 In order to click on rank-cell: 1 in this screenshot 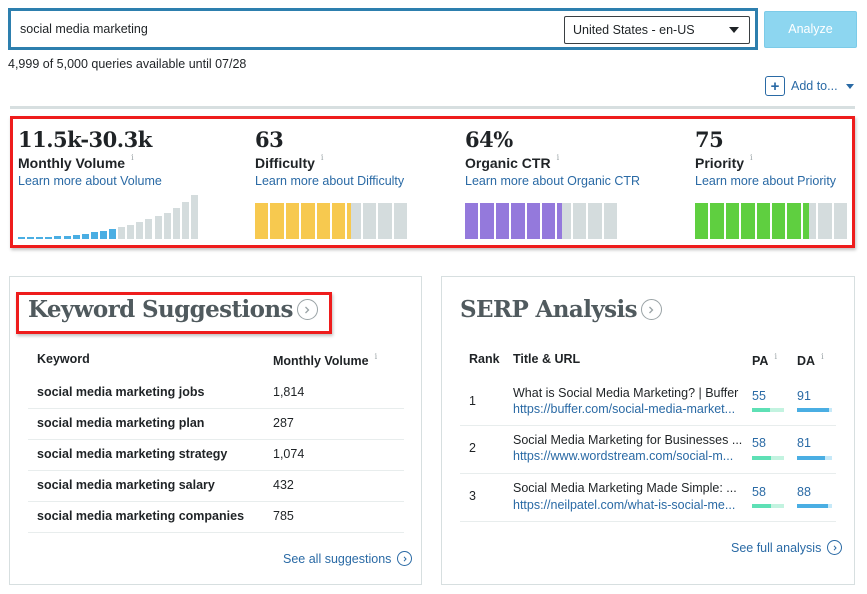, I will do `click(472, 401)`.